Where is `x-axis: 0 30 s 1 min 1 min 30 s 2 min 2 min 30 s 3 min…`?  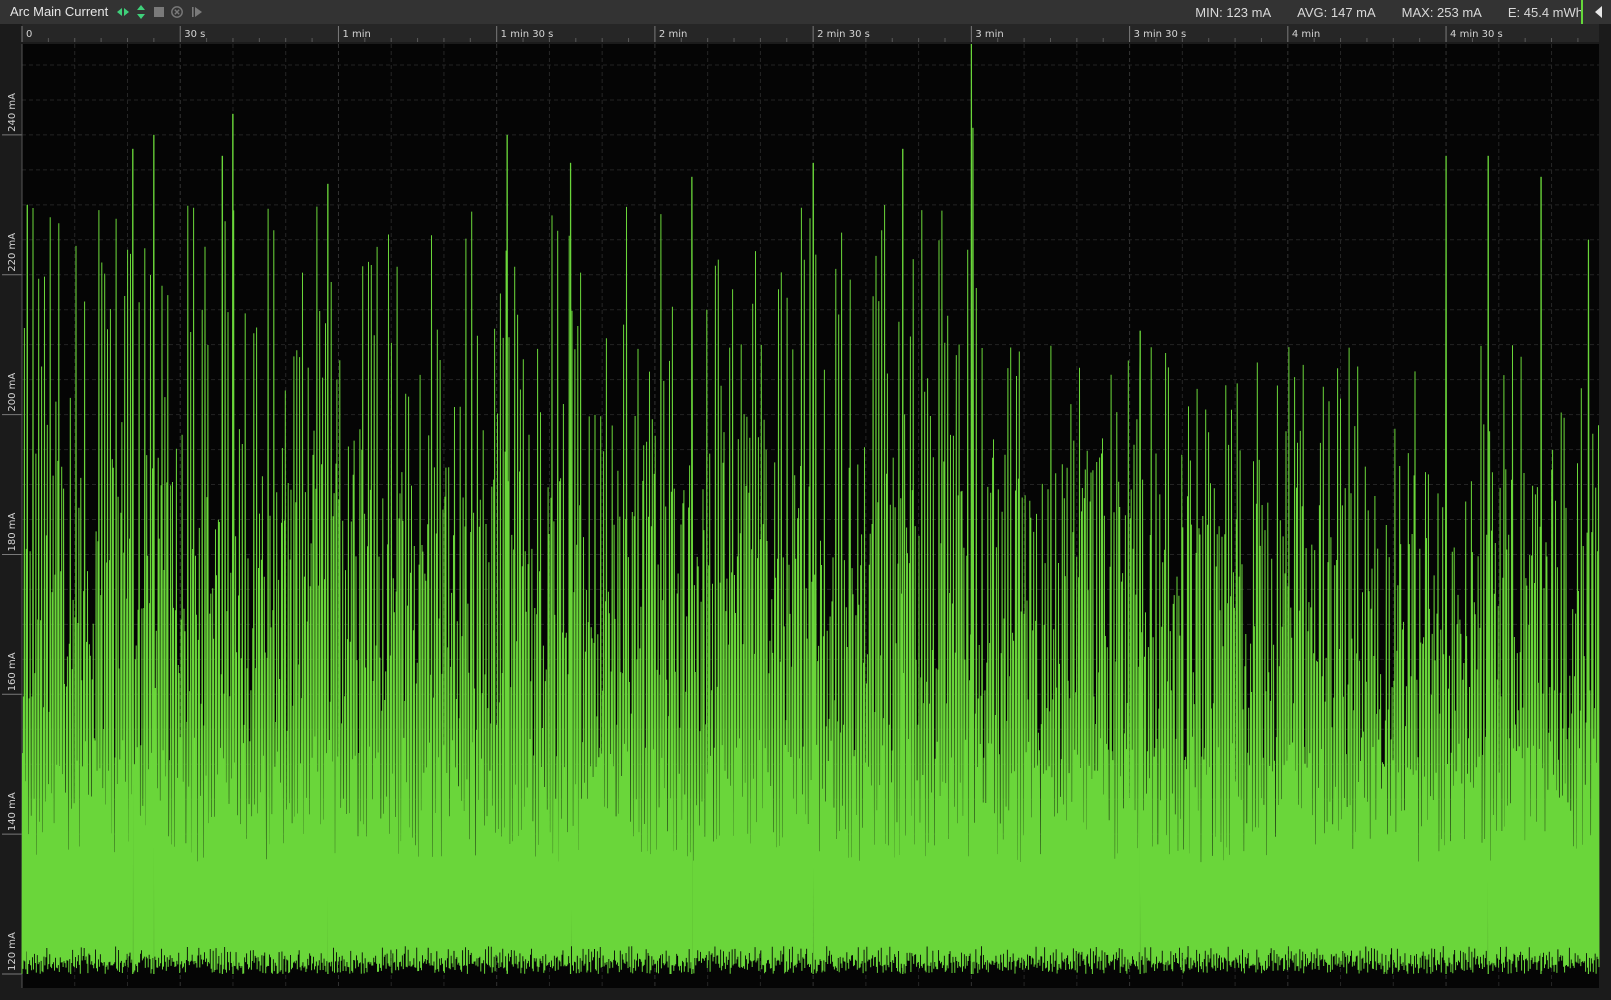 x-axis: 0 30 s 1 min 1 min 30 s 2 min 2 min 30 s 3 min… is located at coordinates (810, 33).